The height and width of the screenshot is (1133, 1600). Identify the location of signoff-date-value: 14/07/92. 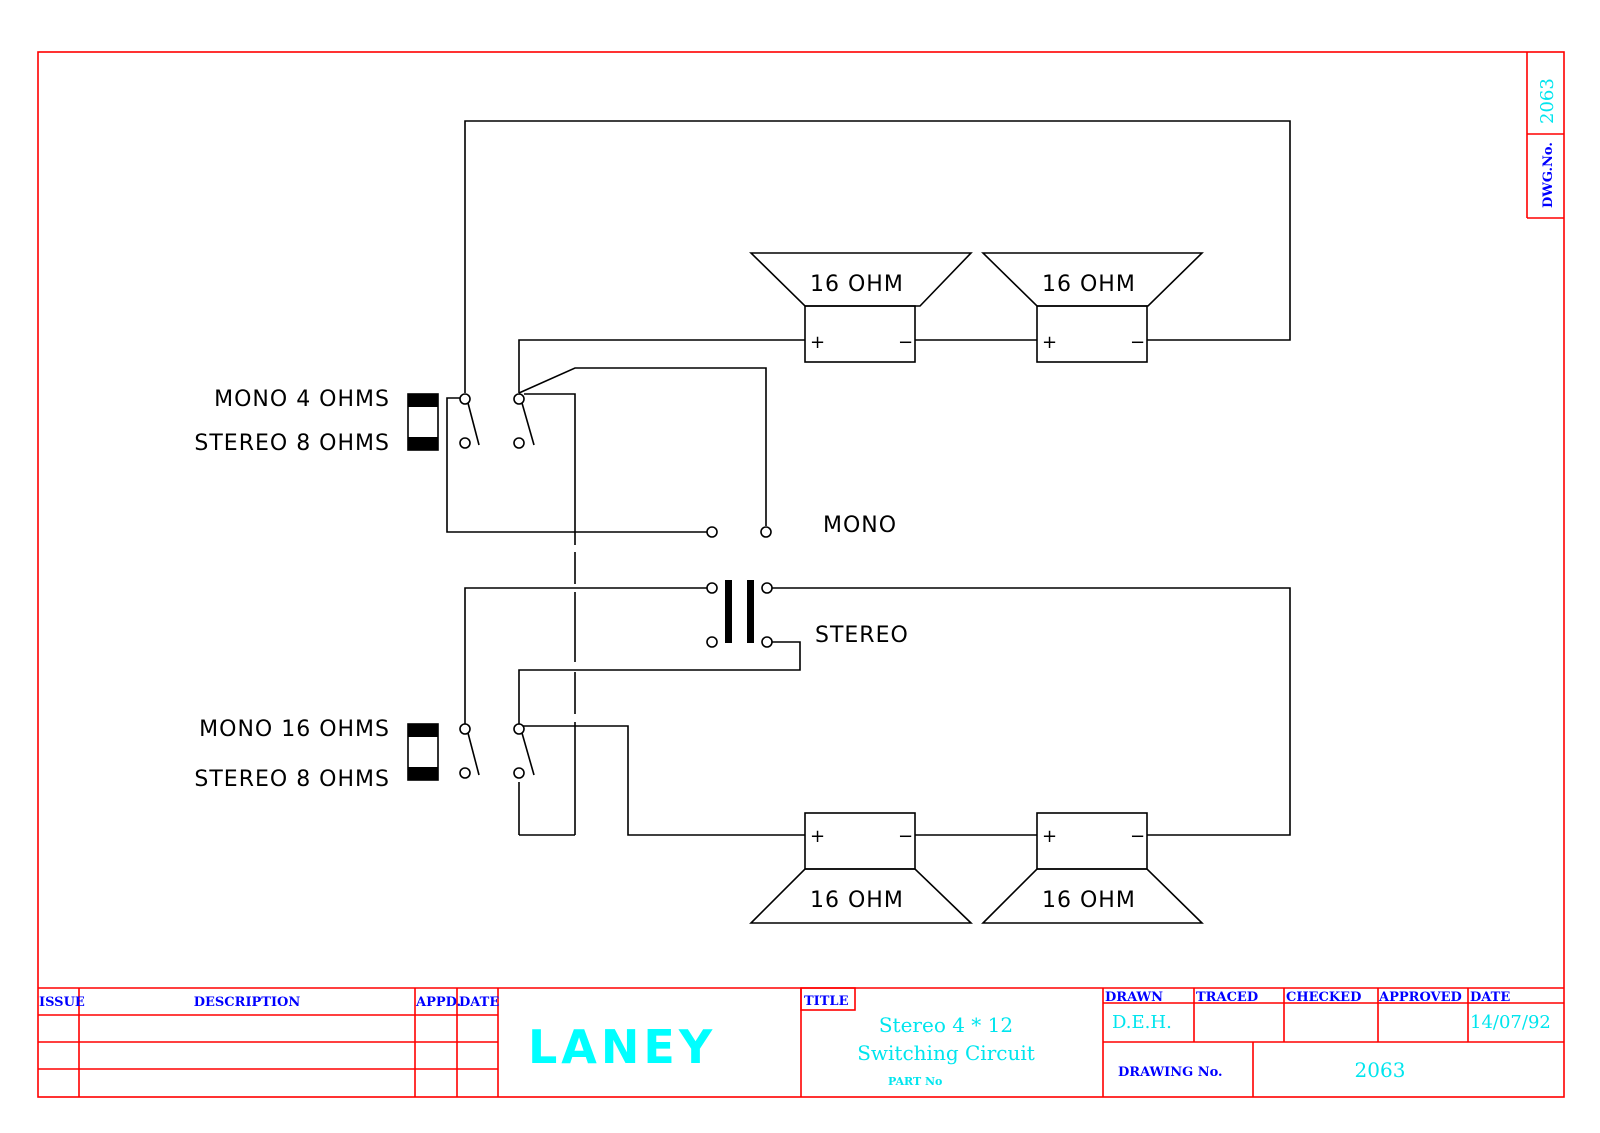
(1510, 1022).